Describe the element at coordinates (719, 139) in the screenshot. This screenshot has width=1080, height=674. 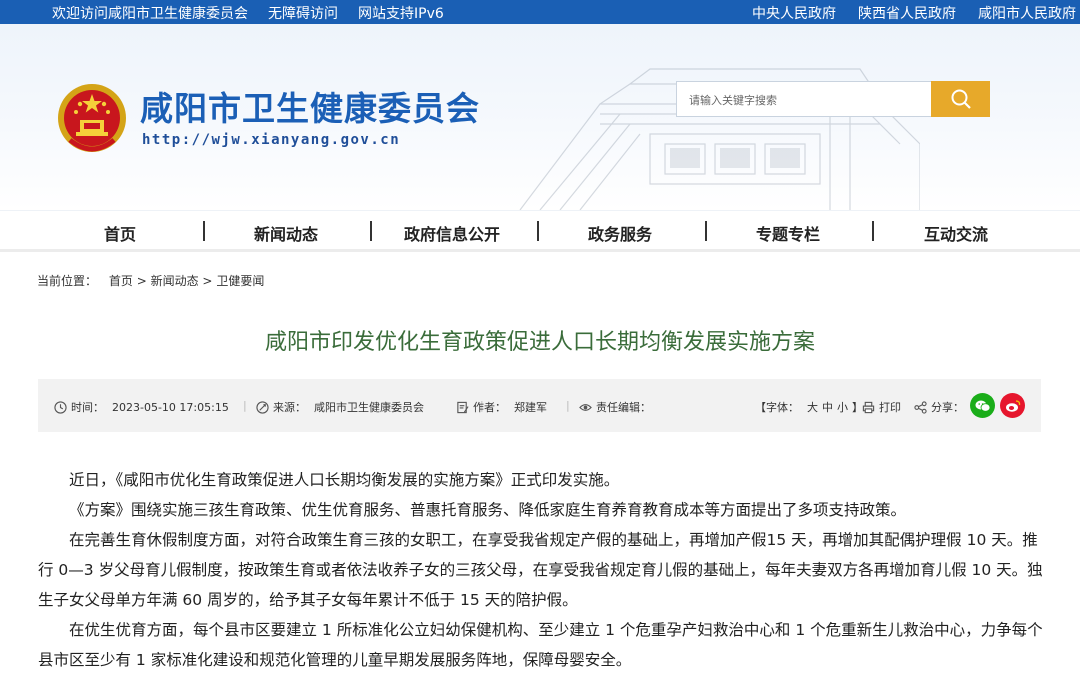
I see `gate-illustration` at that location.